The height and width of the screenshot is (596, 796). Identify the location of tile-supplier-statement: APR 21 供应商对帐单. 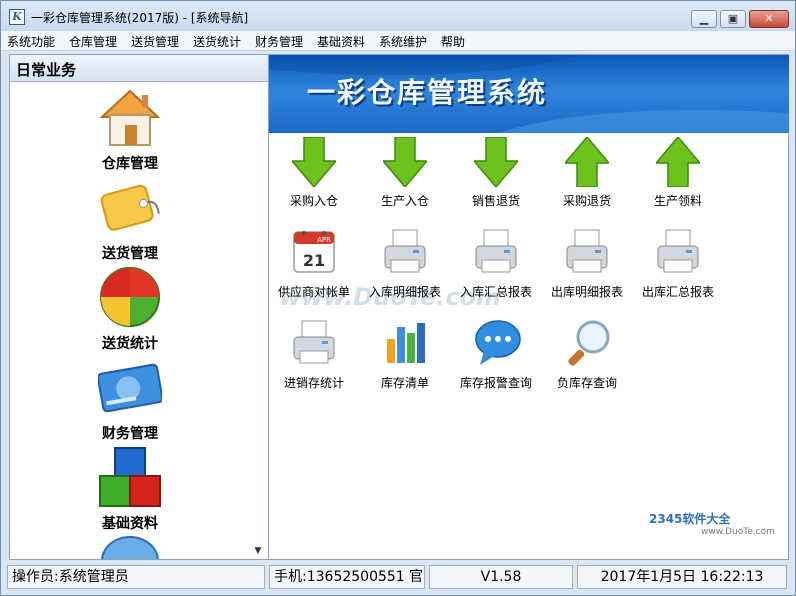
(314, 268).